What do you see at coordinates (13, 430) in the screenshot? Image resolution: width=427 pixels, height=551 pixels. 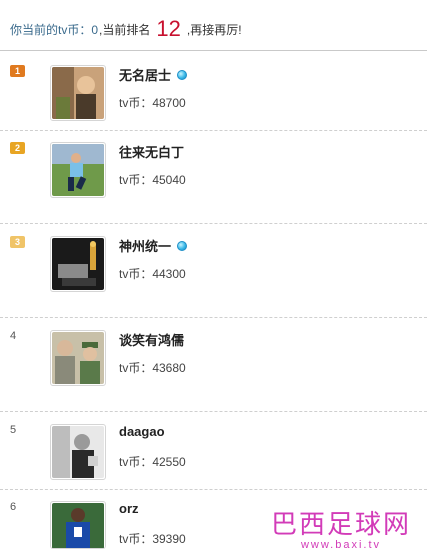 I see `rank-number: 5` at bounding box center [13, 430].